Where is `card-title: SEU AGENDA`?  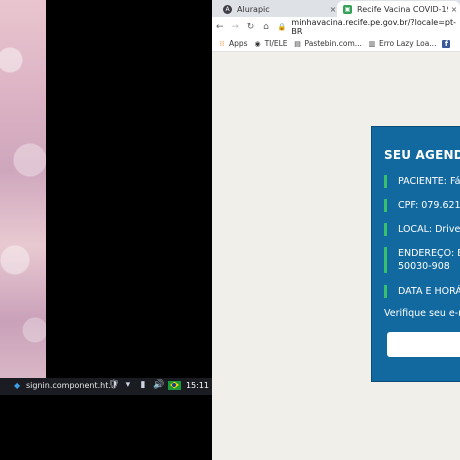 card-title: SEU AGENDA is located at coordinates (422, 155).